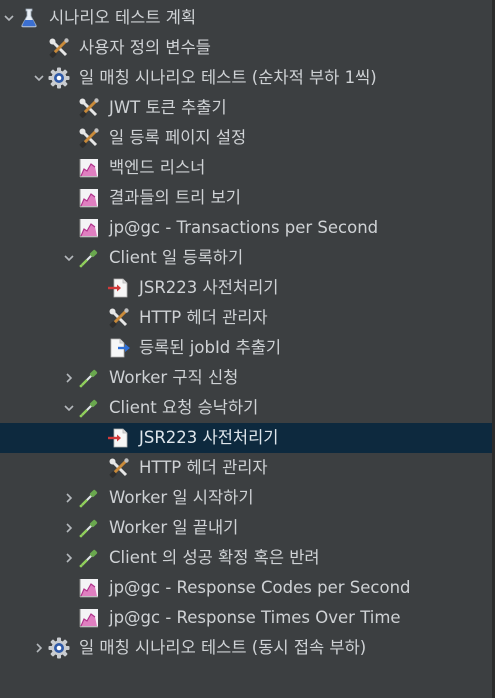  What do you see at coordinates (246, 48) in the screenshot?
I see `tree-node-user-variables: 사용자 정의 변수들` at bounding box center [246, 48].